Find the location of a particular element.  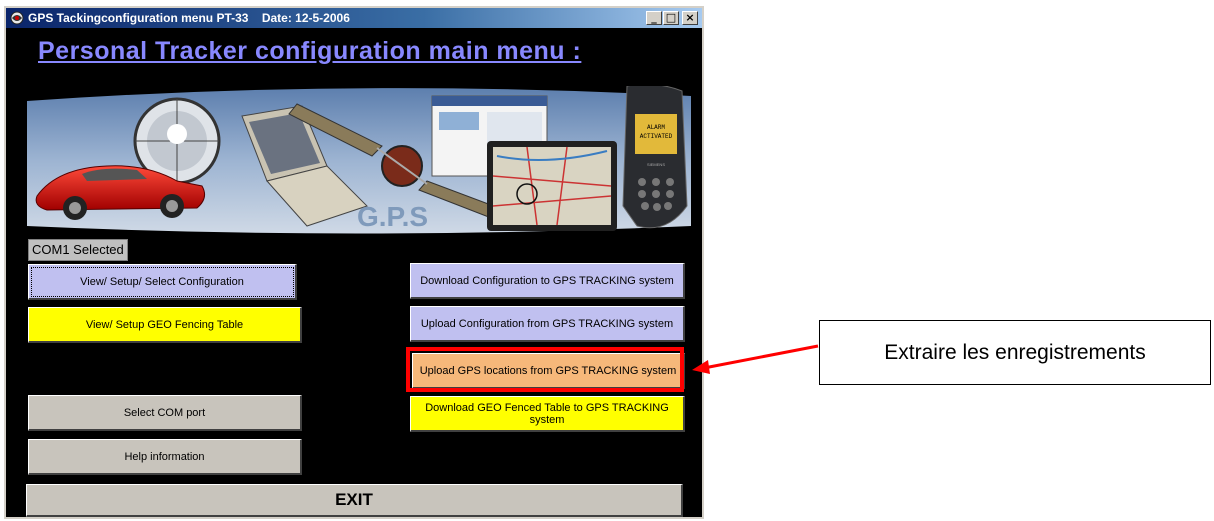

highlight-box is located at coordinates (545, 369).